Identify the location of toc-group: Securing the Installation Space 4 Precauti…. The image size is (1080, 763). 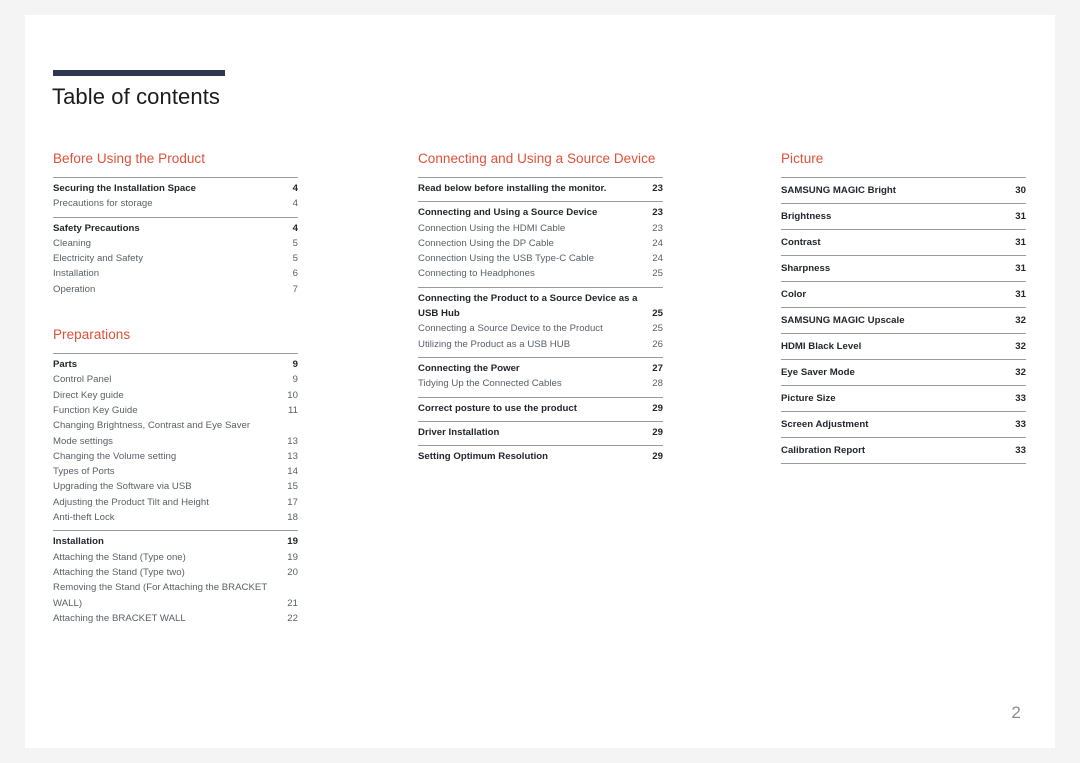
(175, 196).